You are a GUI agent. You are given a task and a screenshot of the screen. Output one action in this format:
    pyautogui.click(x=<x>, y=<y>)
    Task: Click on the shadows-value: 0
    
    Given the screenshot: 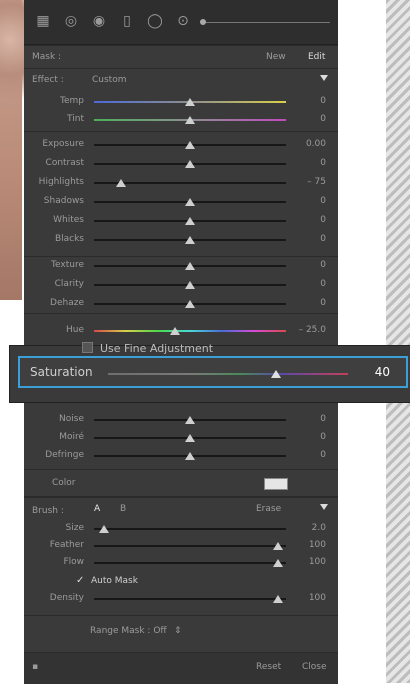 What is the action you would take?
    pyautogui.click(x=323, y=201)
    